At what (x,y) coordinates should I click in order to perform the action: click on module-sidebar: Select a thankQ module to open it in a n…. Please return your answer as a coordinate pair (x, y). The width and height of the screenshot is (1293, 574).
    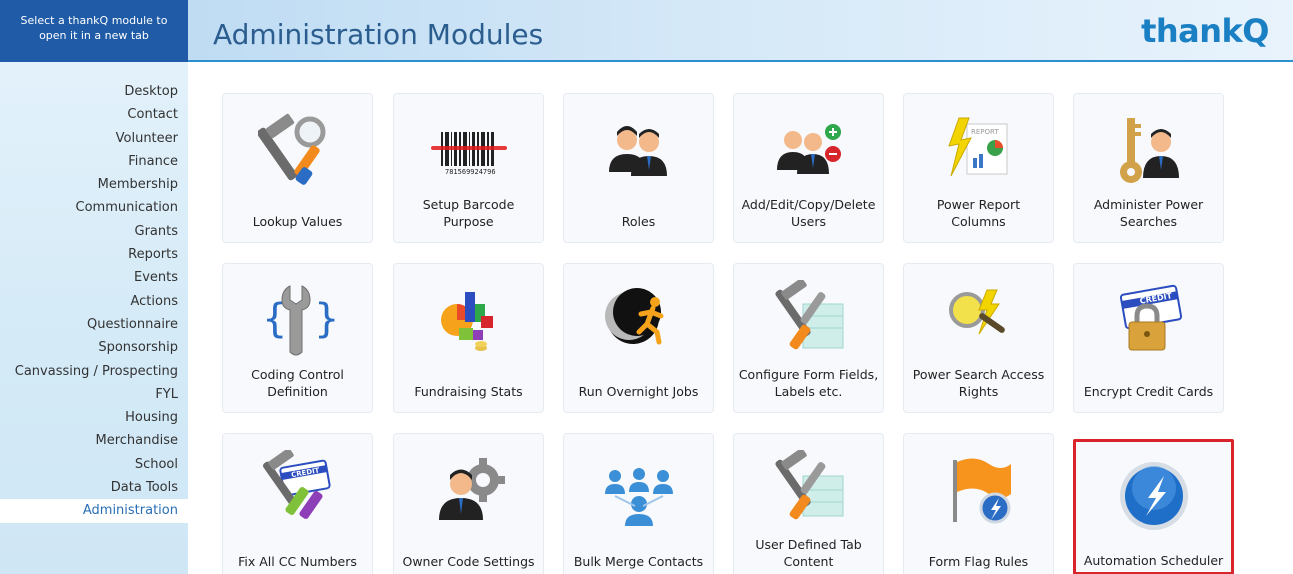
    Looking at the image, I should click on (94, 287).